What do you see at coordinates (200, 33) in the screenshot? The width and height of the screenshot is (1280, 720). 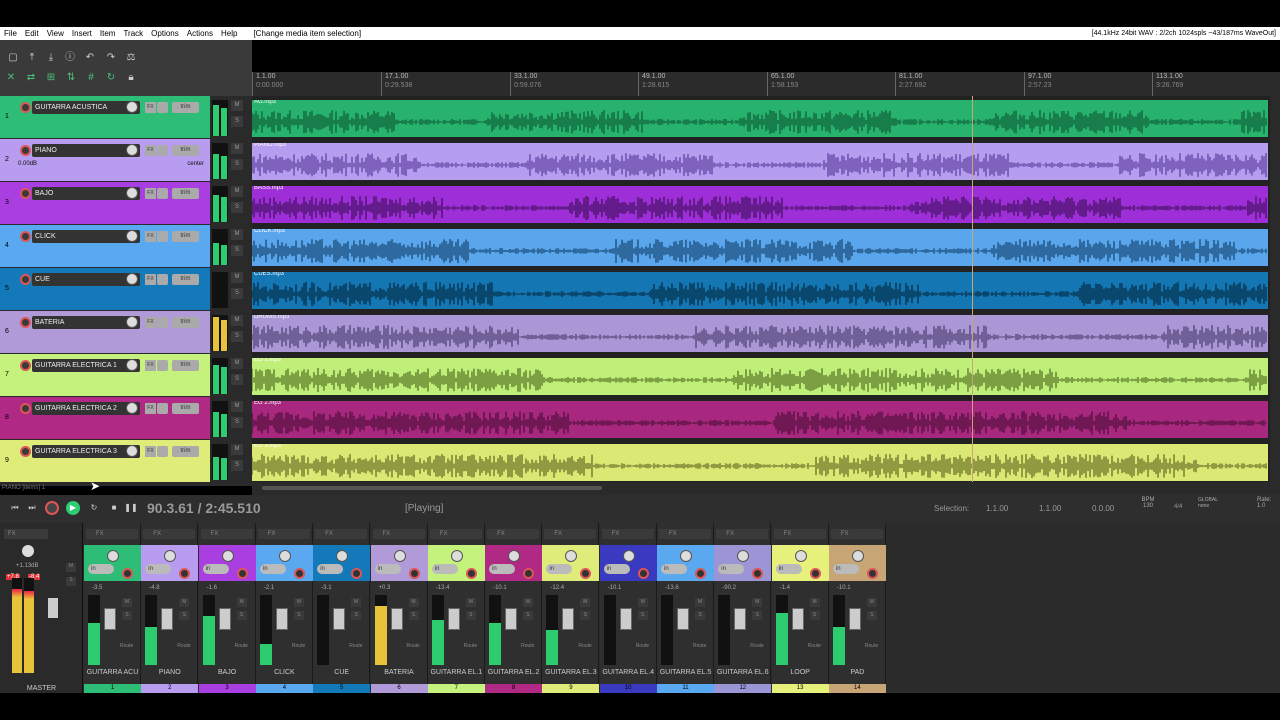 I see `menu-actions: Actions` at bounding box center [200, 33].